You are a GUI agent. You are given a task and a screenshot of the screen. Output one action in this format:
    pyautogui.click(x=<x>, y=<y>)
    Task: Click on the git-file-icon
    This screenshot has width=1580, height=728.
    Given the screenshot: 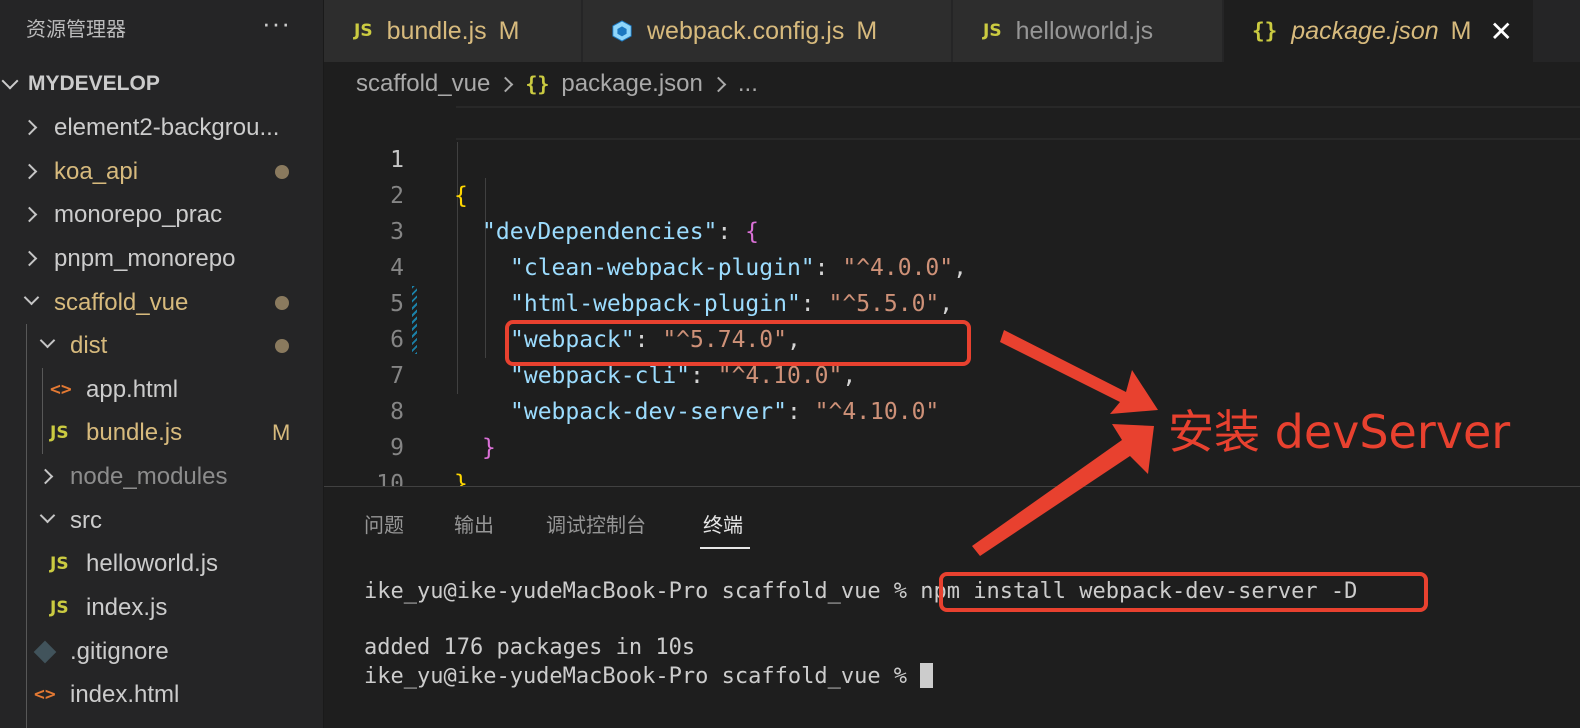 What is the action you would take?
    pyautogui.click(x=45, y=651)
    